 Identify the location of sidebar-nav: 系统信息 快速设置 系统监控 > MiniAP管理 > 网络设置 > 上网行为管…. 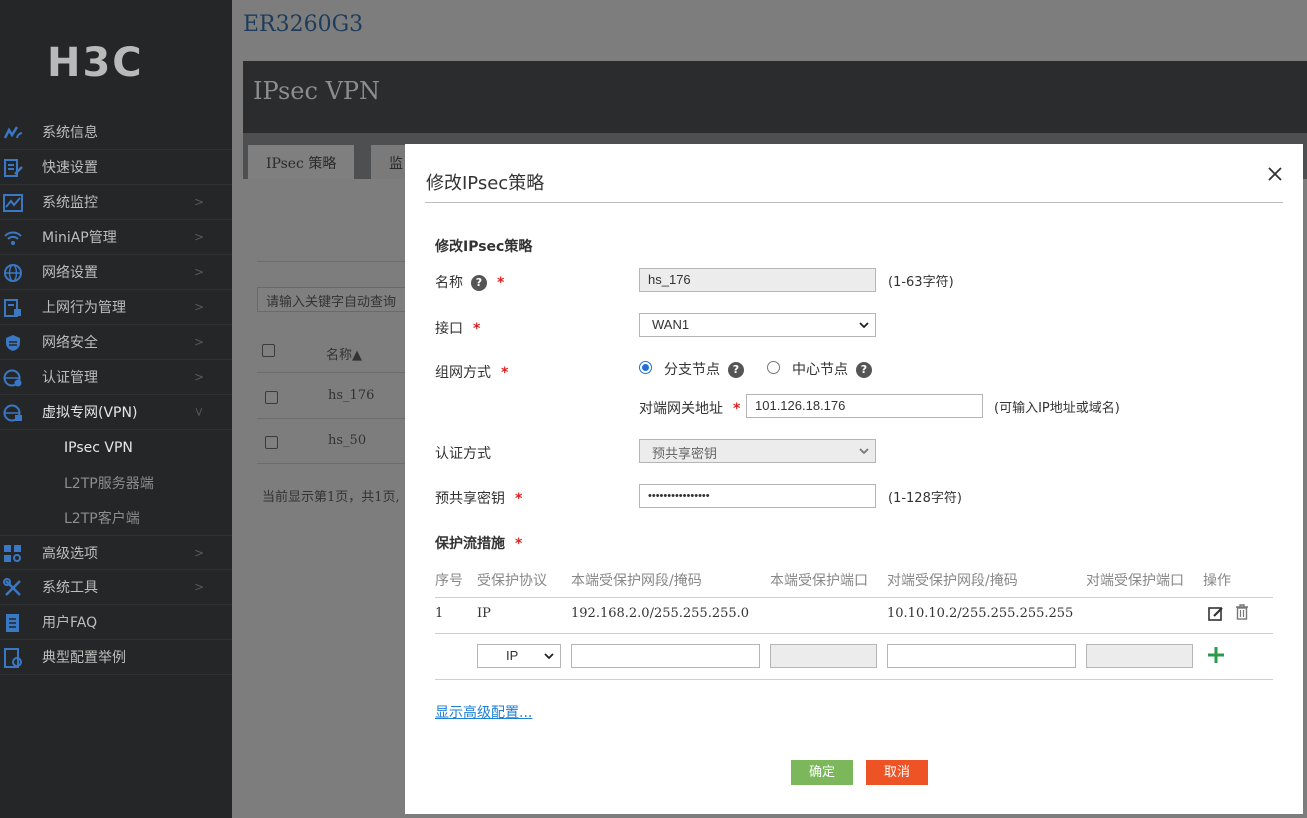
(116, 395).